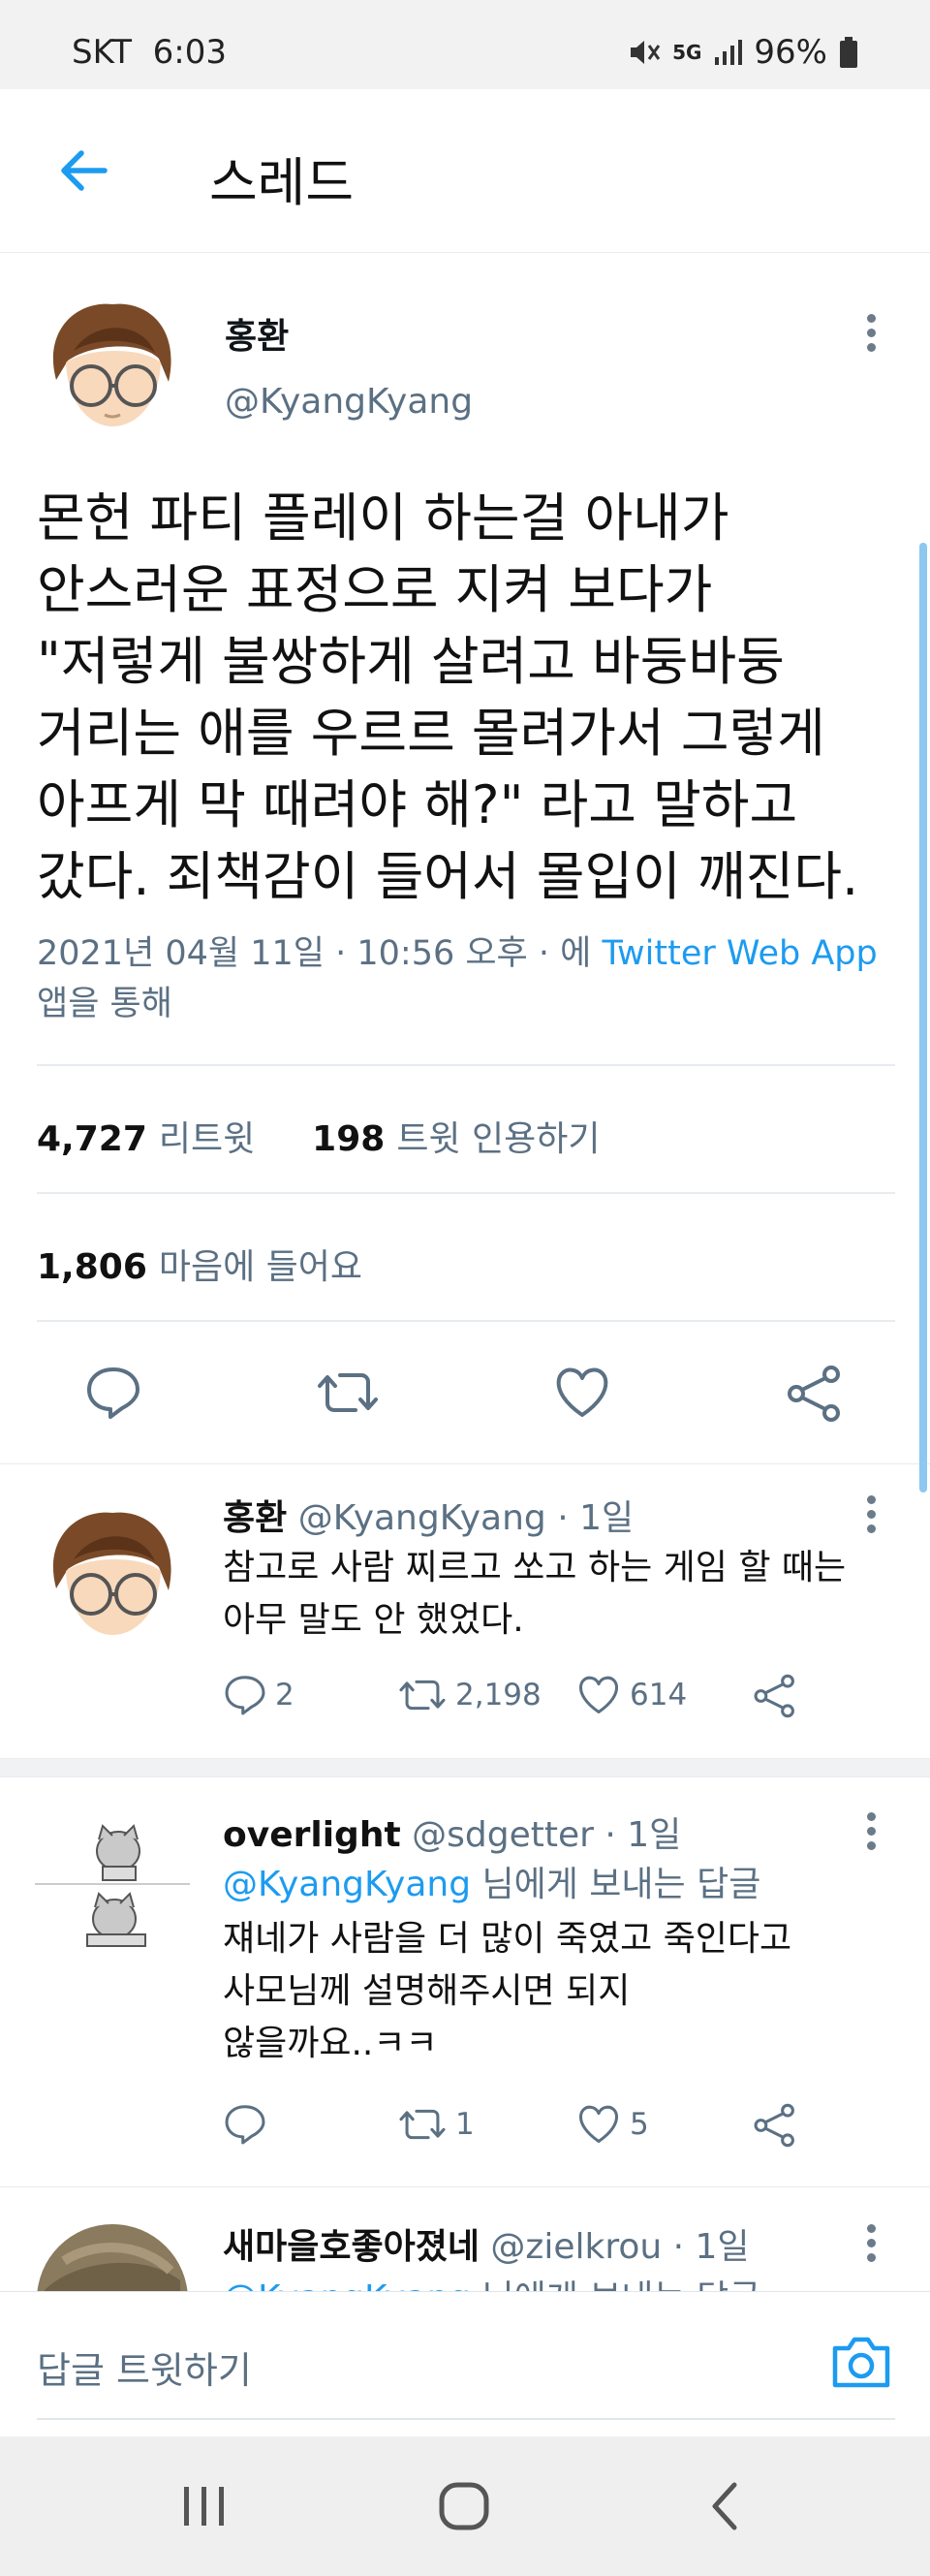  What do you see at coordinates (499, 1139) in the screenshot?
I see `quote-label: 트윗 인용하기` at bounding box center [499, 1139].